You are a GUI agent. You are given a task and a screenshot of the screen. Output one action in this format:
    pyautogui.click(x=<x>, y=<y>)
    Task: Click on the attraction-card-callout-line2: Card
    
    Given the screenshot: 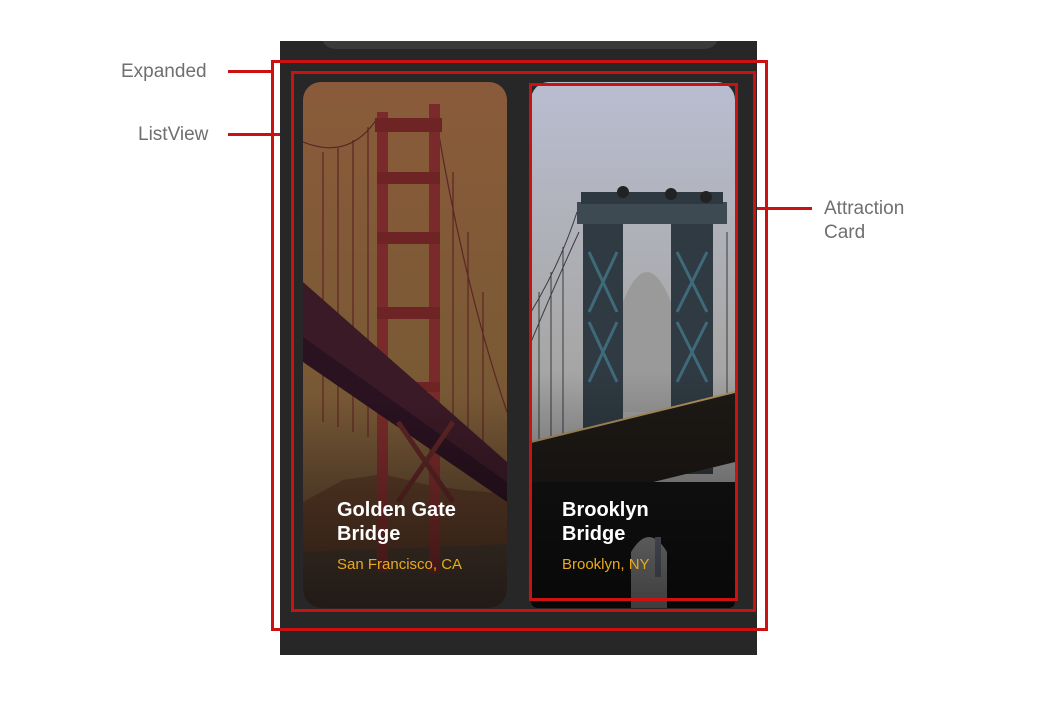 What is the action you would take?
    pyautogui.click(x=845, y=232)
    